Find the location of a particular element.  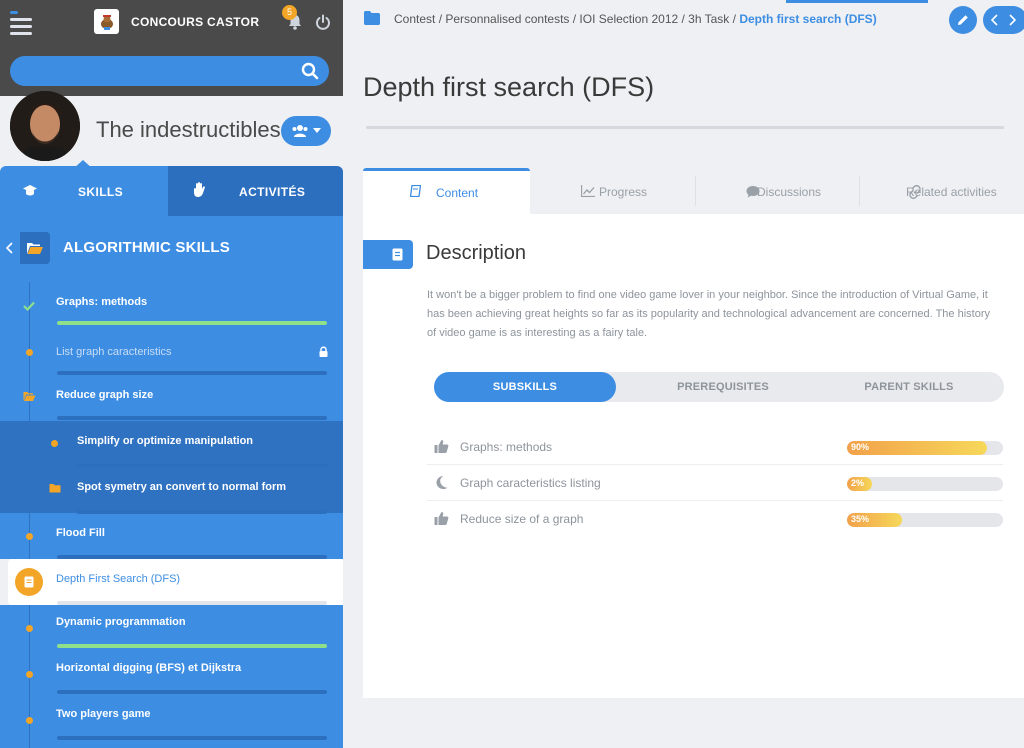

skill-item-reduce-graph-size: Reduce graph size is located at coordinates (171, 397).